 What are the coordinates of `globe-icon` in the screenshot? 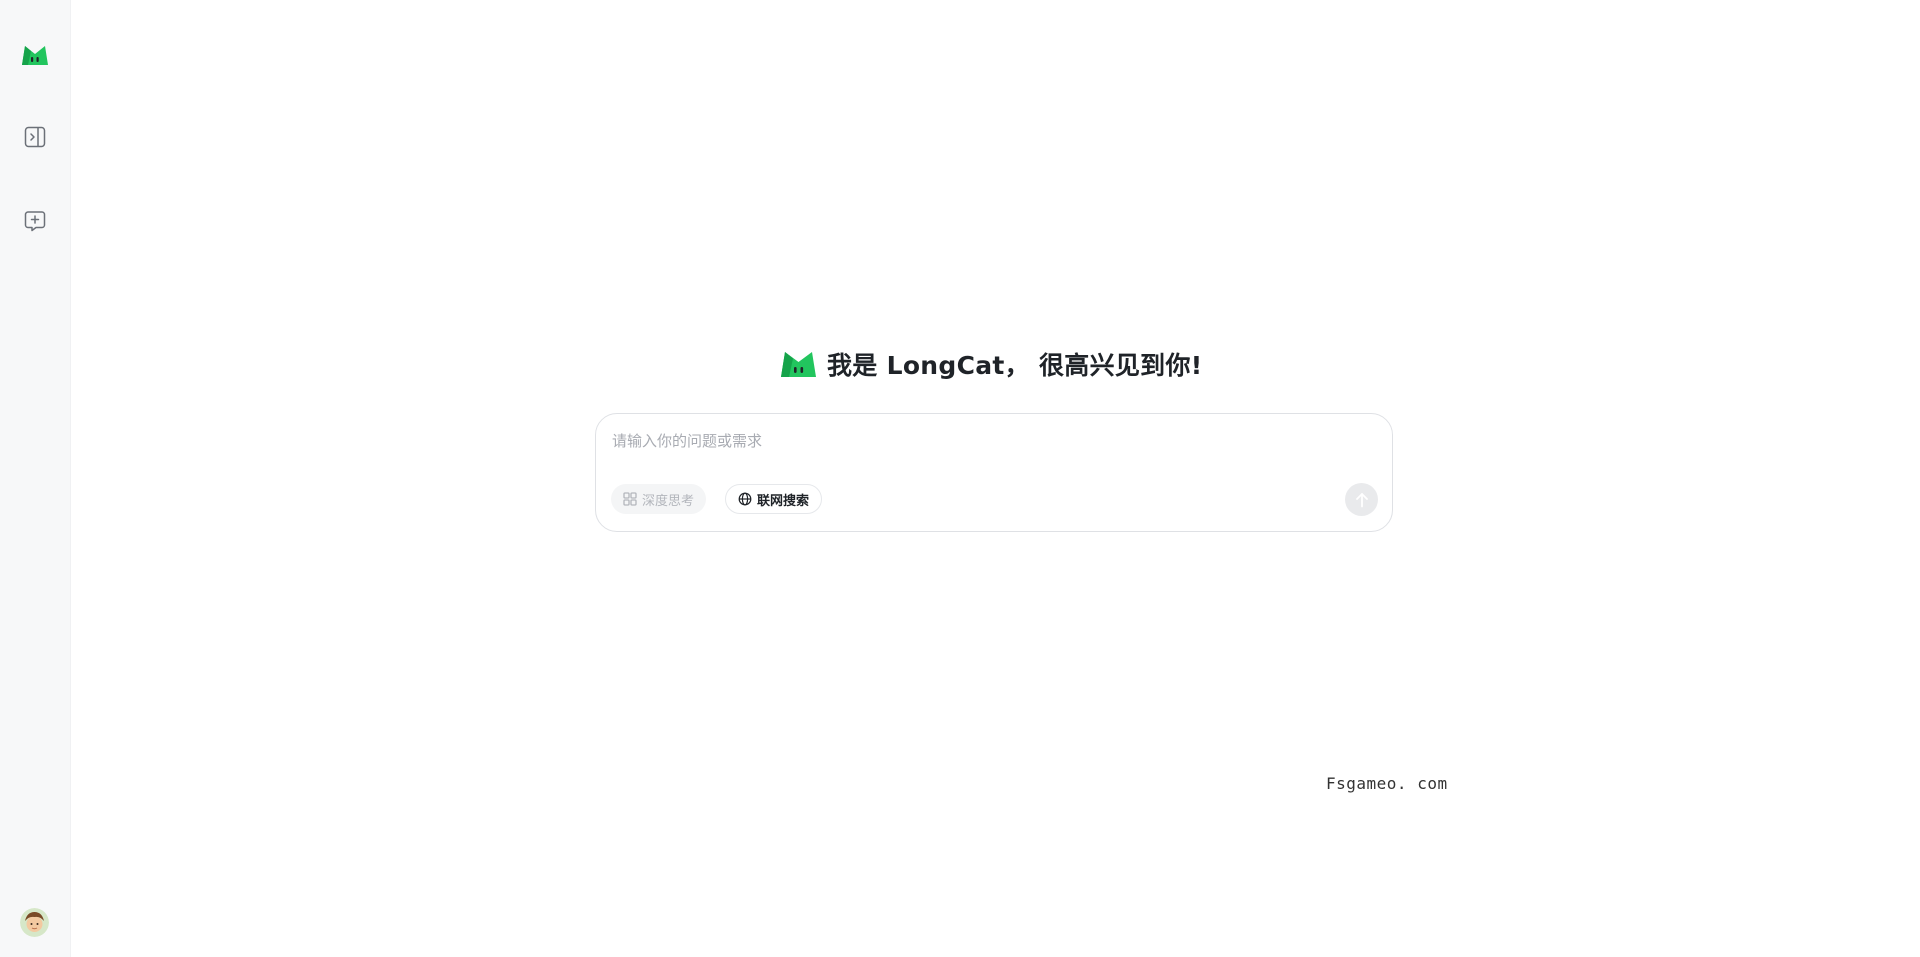 It's located at (745, 499).